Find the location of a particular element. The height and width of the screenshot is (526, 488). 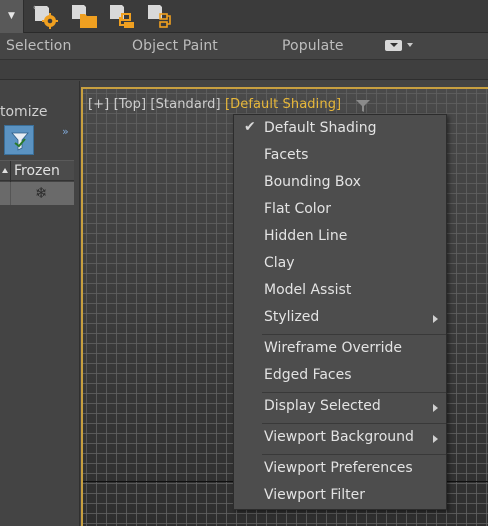

menu-item-label: Facets is located at coordinates (286, 155).